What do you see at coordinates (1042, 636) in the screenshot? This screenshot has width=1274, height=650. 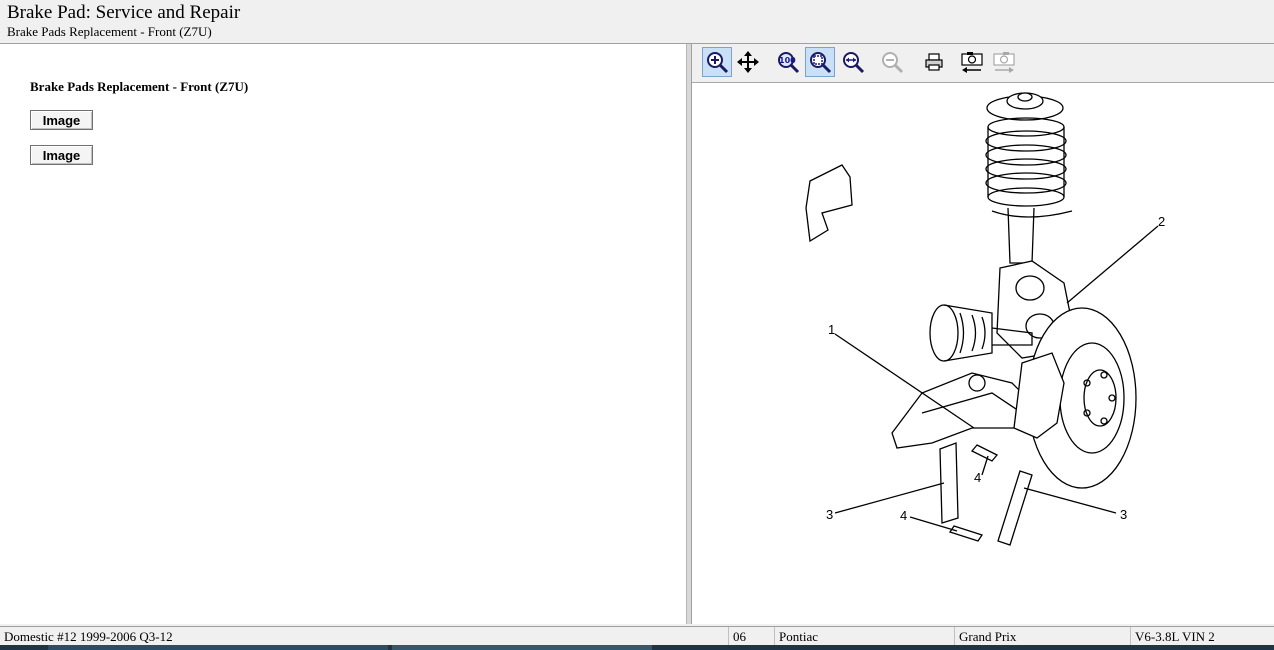 I see `status-model: Grand Prix` at bounding box center [1042, 636].